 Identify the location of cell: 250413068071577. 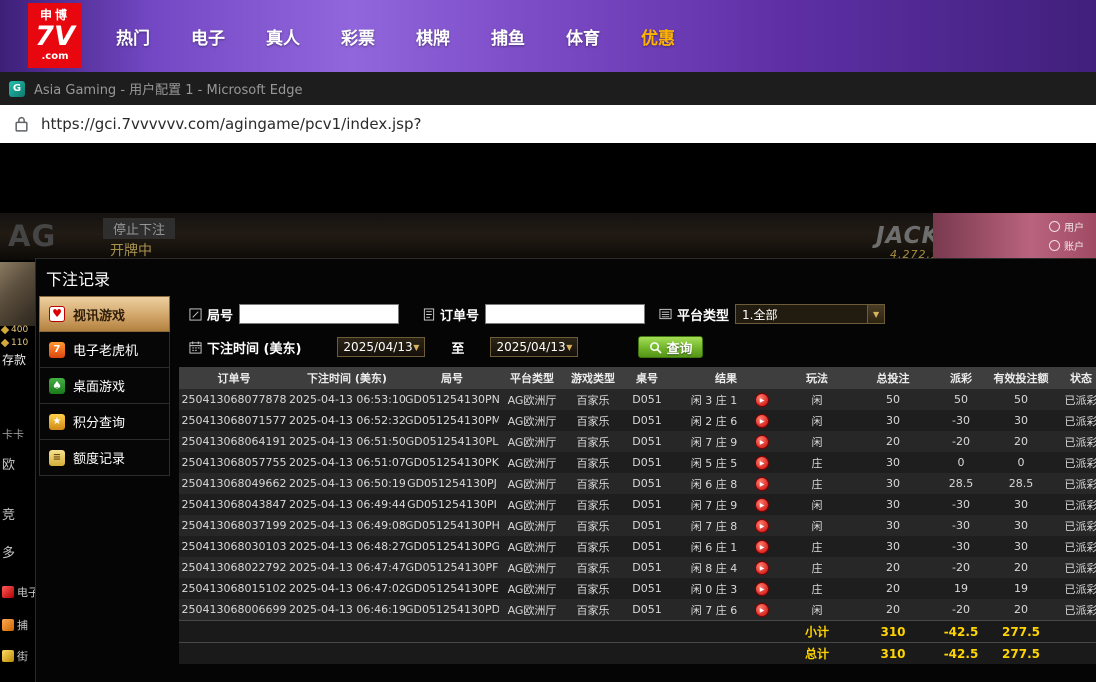
(234, 420).